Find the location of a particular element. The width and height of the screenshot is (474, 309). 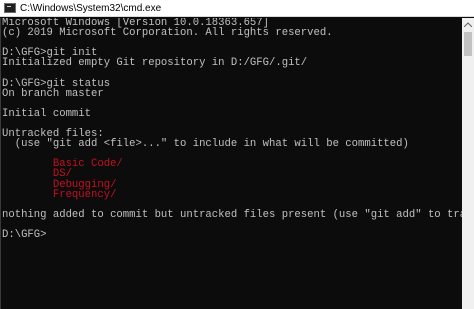

console-line: Initial commit is located at coordinates (47, 113).